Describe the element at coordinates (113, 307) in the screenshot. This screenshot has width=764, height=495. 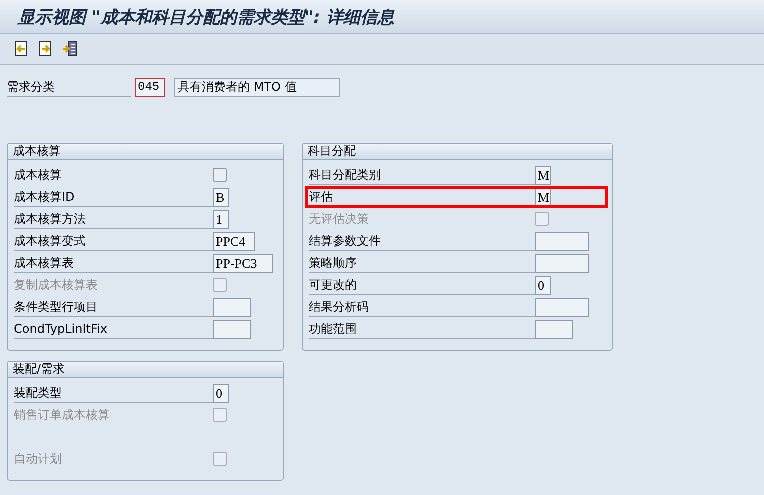
I see `field-label: 条件类型行项目` at that location.